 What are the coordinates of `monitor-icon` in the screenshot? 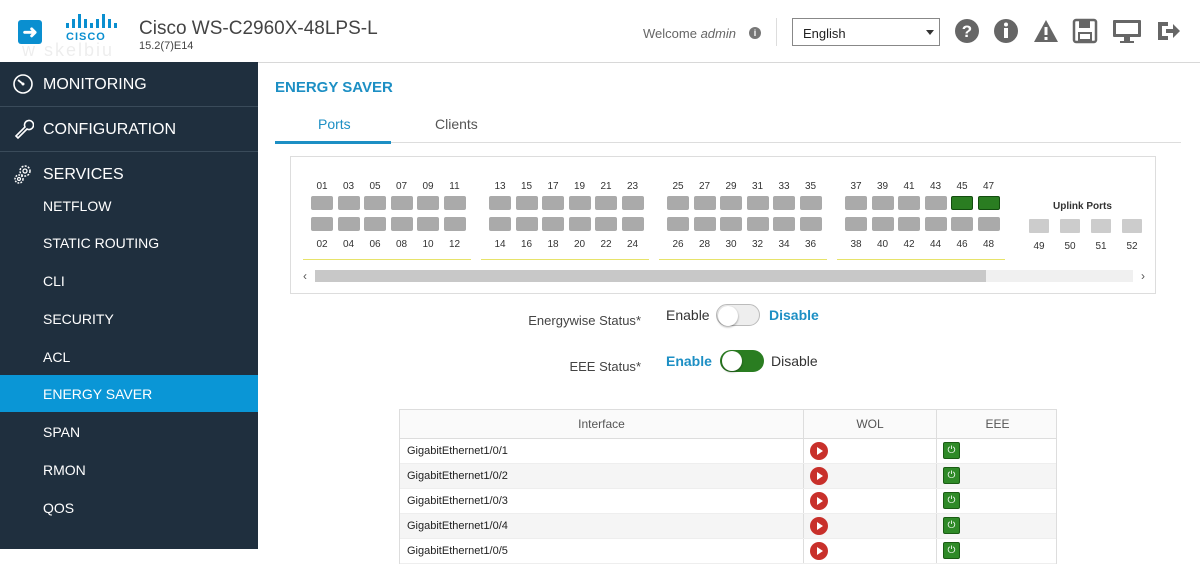 It's located at (1127, 31).